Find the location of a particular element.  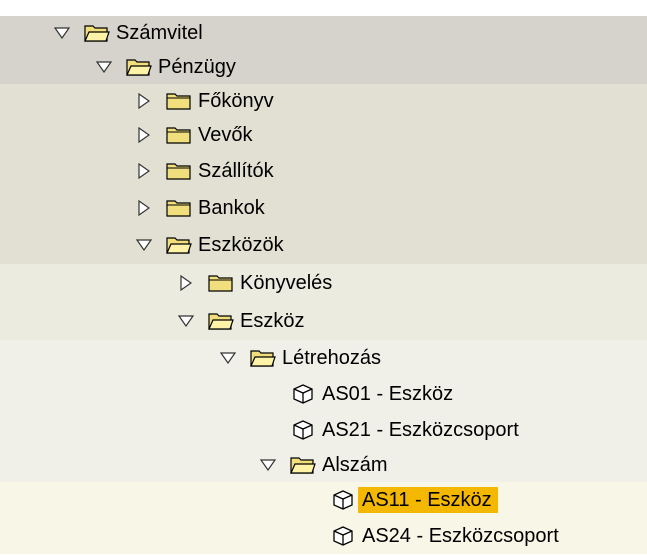

tree-item-label: Bankok is located at coordinates (231, 208).